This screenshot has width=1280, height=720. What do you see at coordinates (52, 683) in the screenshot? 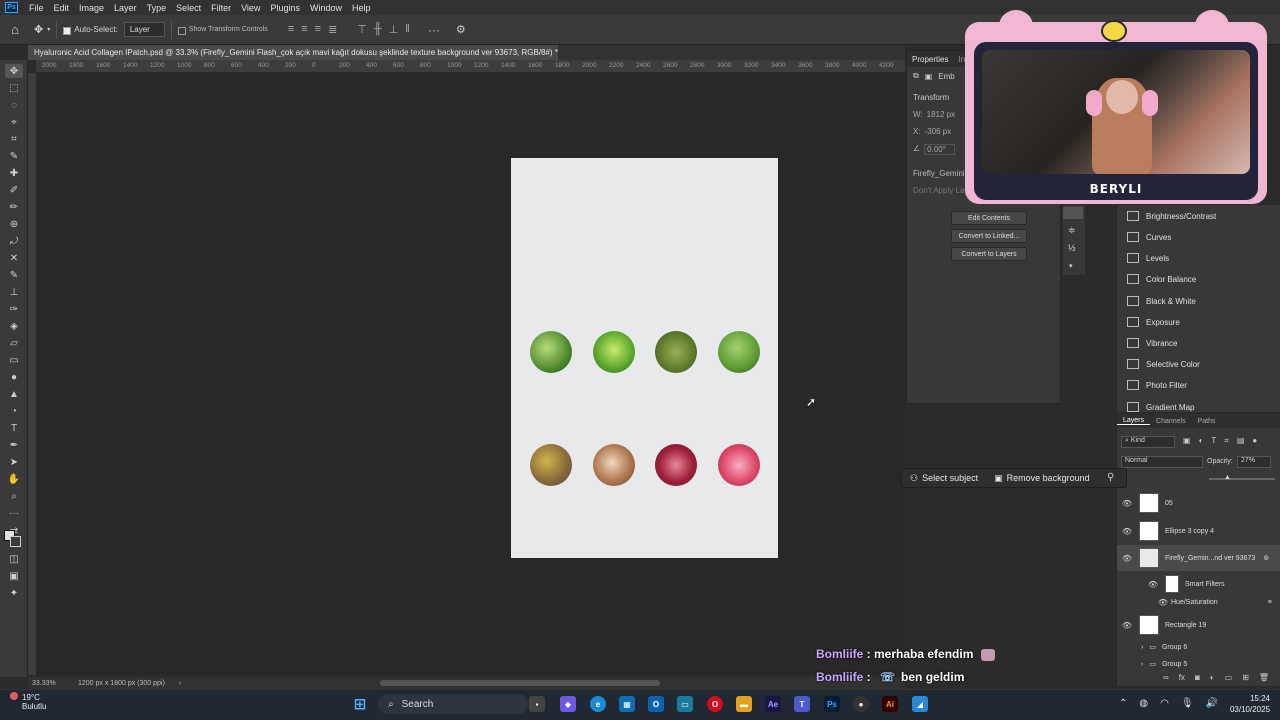
I see `zoom-level: 33.33%` at bounding box center [52, 683].